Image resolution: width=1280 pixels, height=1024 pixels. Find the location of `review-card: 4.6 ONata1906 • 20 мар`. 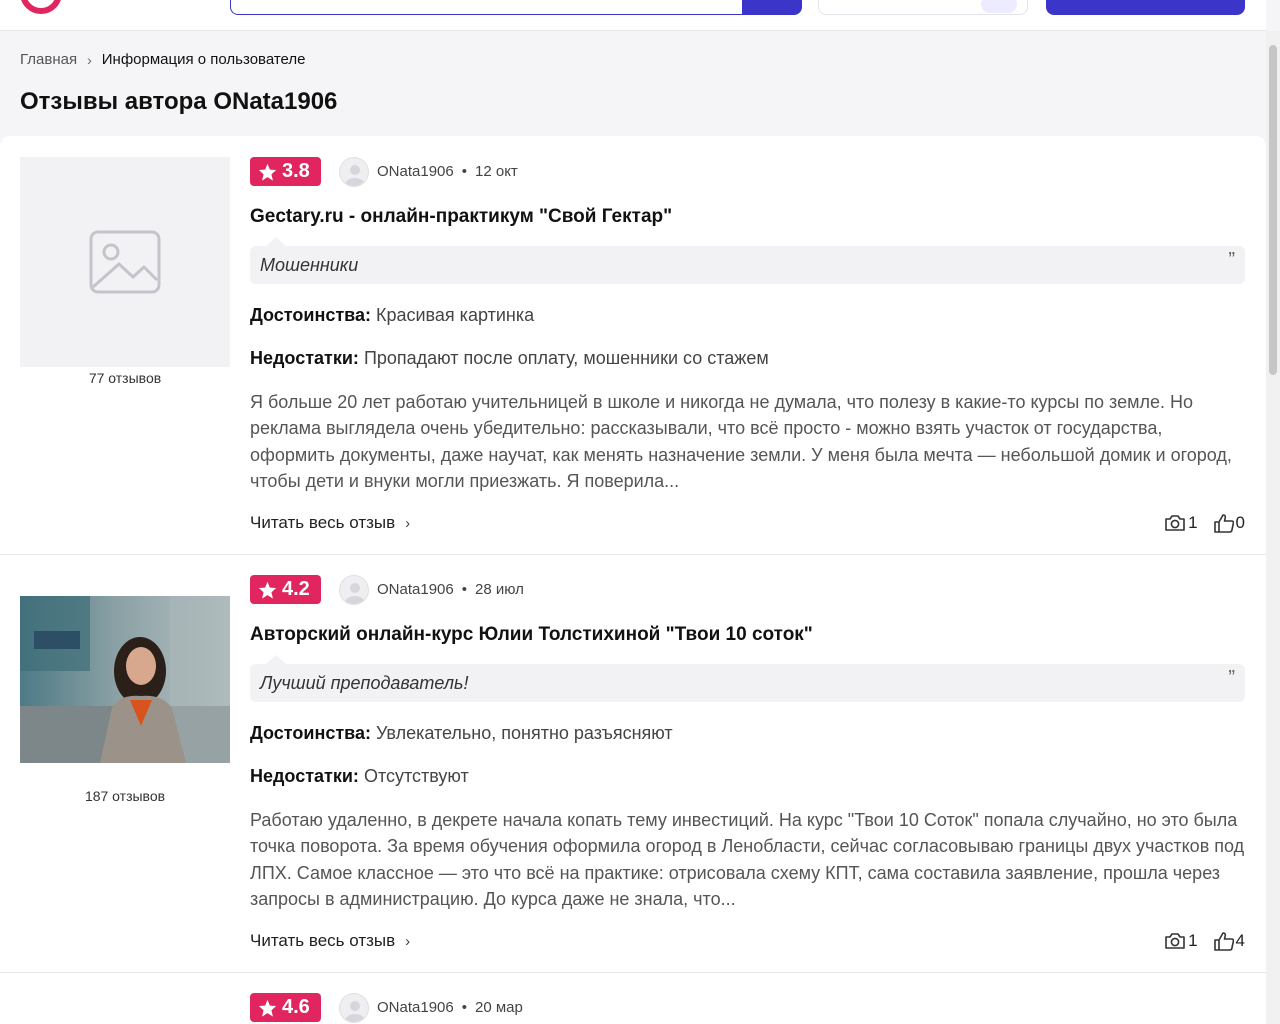

review-card: 4.6 ONata1906 • 20 мар is located at coordinates (633, 998).